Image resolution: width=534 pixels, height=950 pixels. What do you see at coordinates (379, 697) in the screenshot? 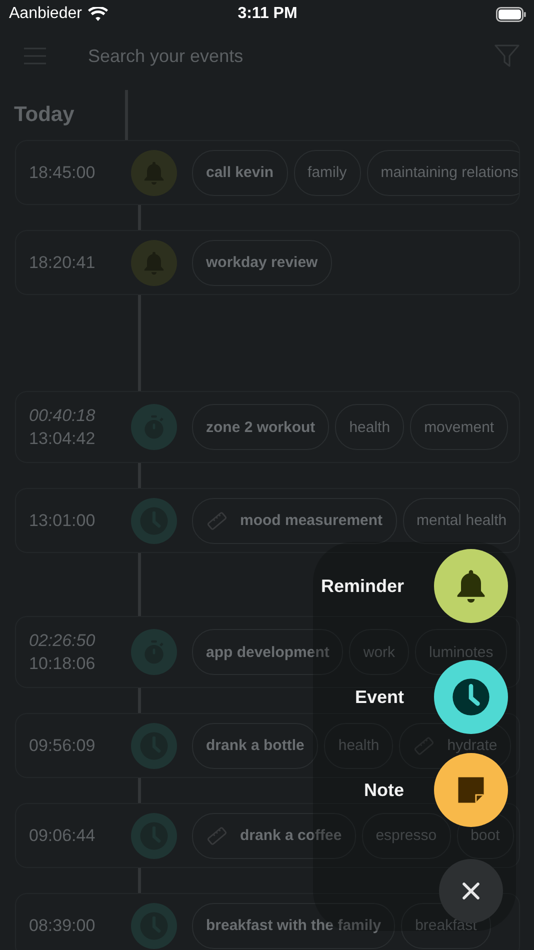
I see `action-label: Event` at bounding box center [379, 697].